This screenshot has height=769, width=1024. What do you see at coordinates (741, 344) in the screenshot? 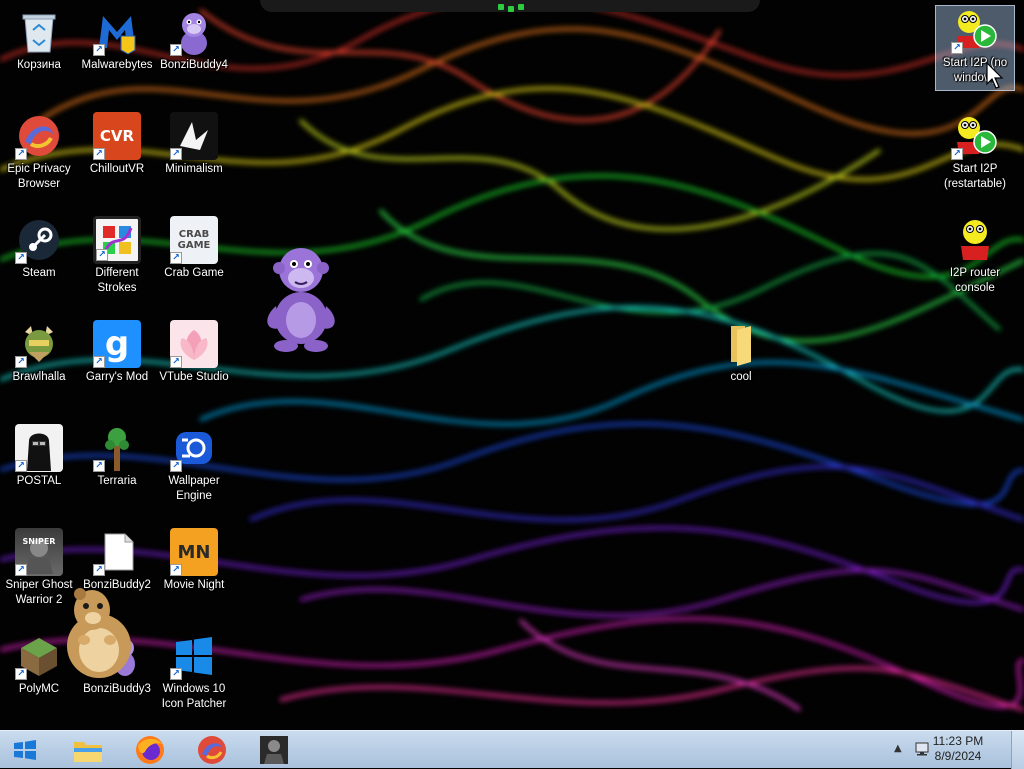
I see `folder-icon` at bounding box center [741, 344].